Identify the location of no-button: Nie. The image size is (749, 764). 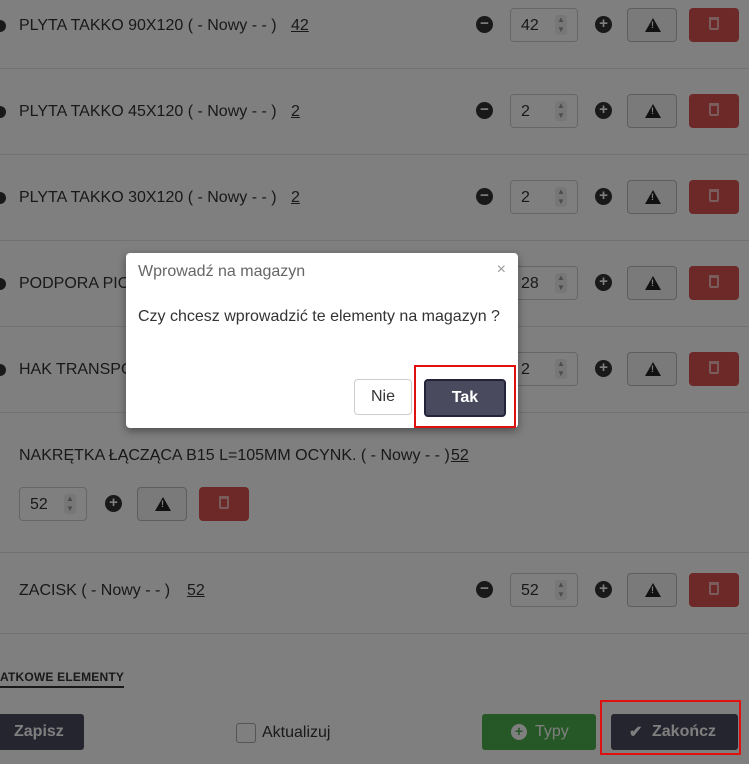
(383, 397).